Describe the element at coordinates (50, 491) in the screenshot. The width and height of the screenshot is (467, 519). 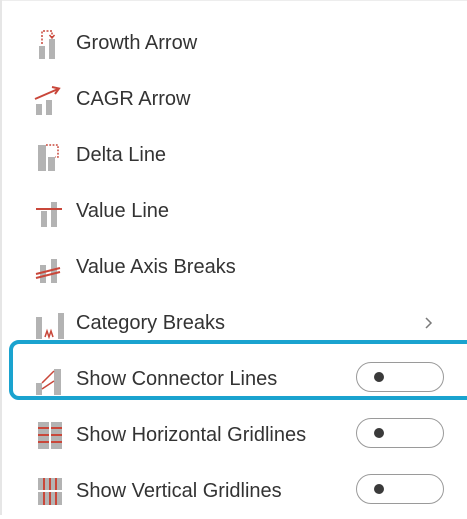
I see `vertical-gridlines-icon` at that location.